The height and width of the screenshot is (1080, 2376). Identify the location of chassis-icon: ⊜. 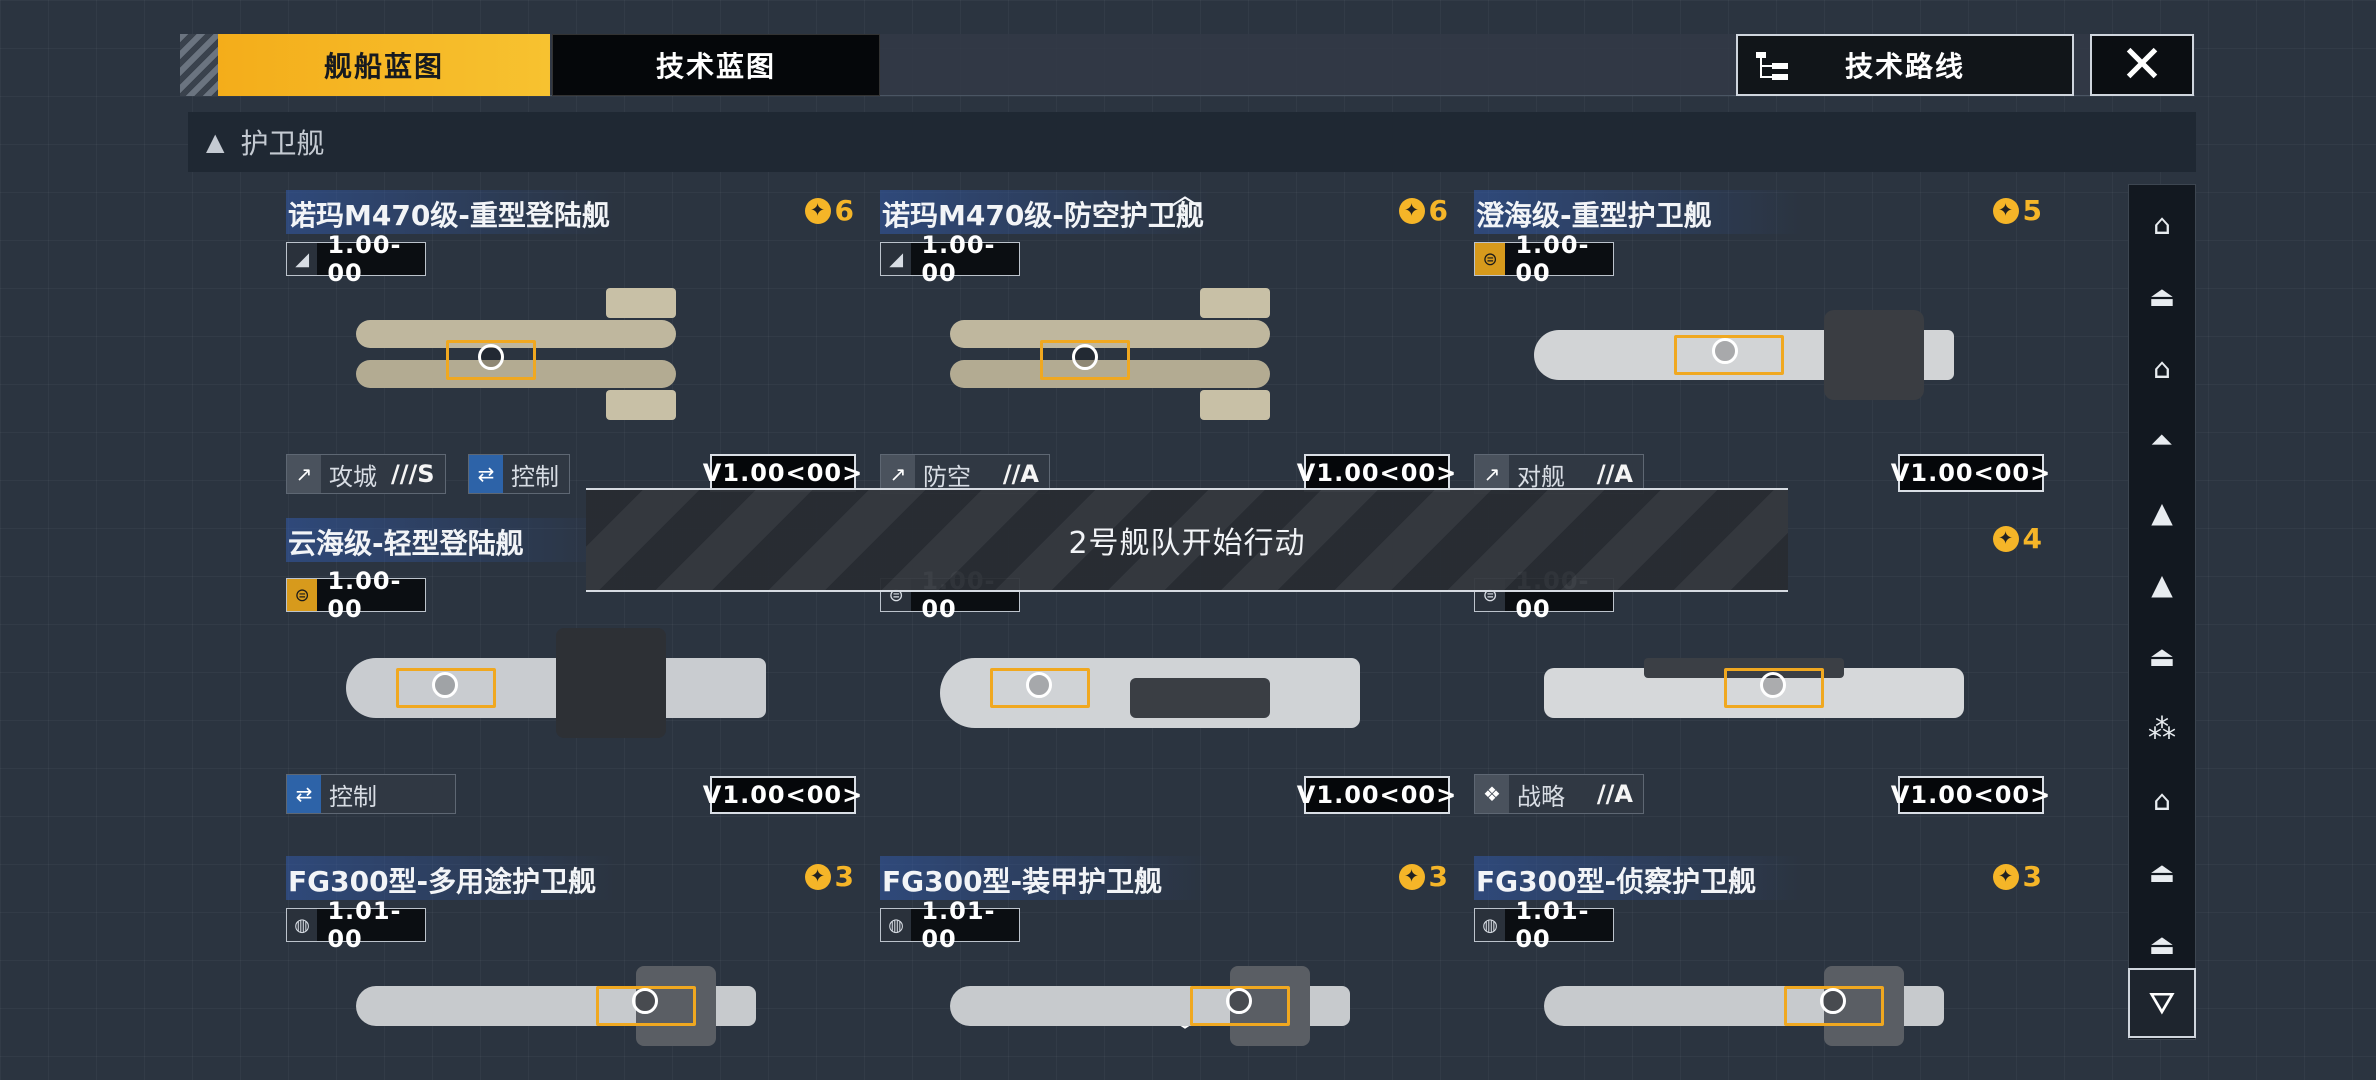
(302, 595).